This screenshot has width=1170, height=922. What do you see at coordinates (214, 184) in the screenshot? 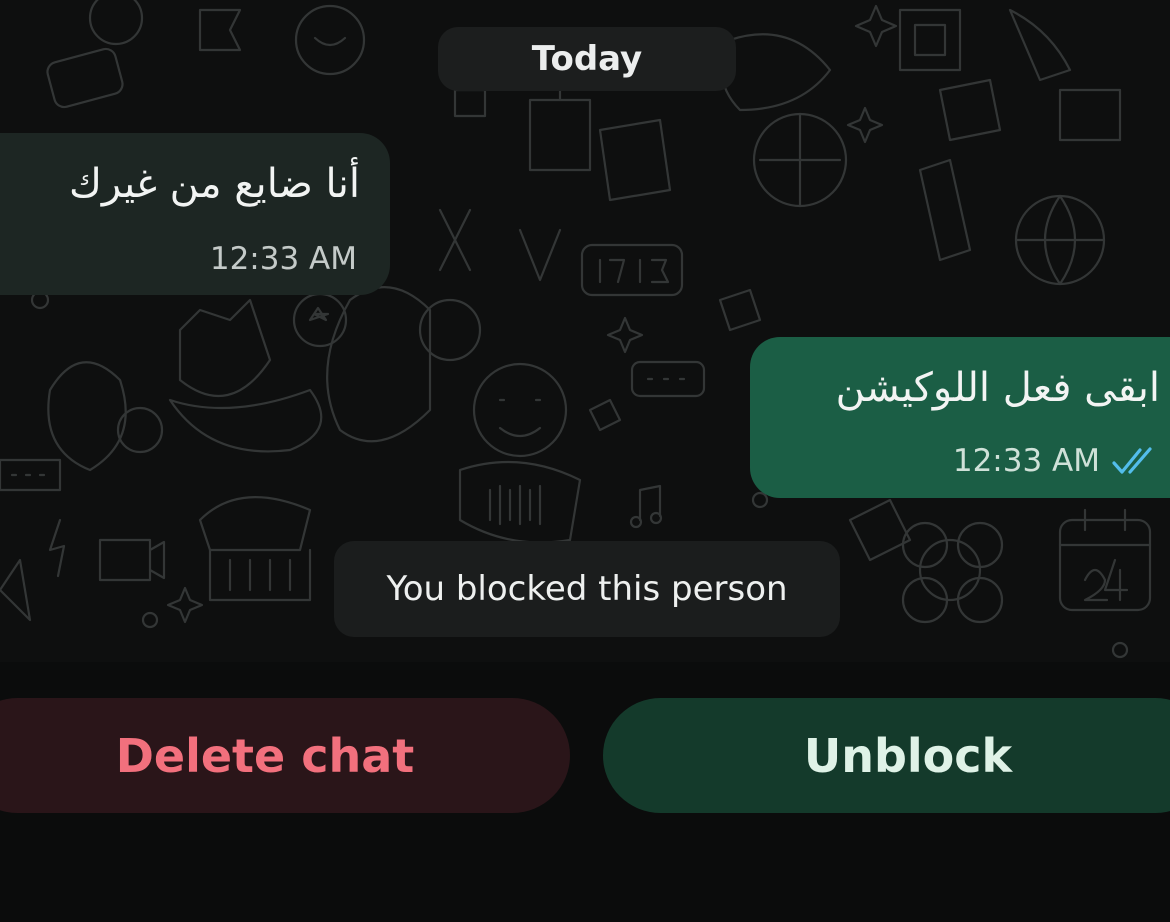
I see `message-text: أنا ضايع من غيرك` at bounding box center [214, 184].